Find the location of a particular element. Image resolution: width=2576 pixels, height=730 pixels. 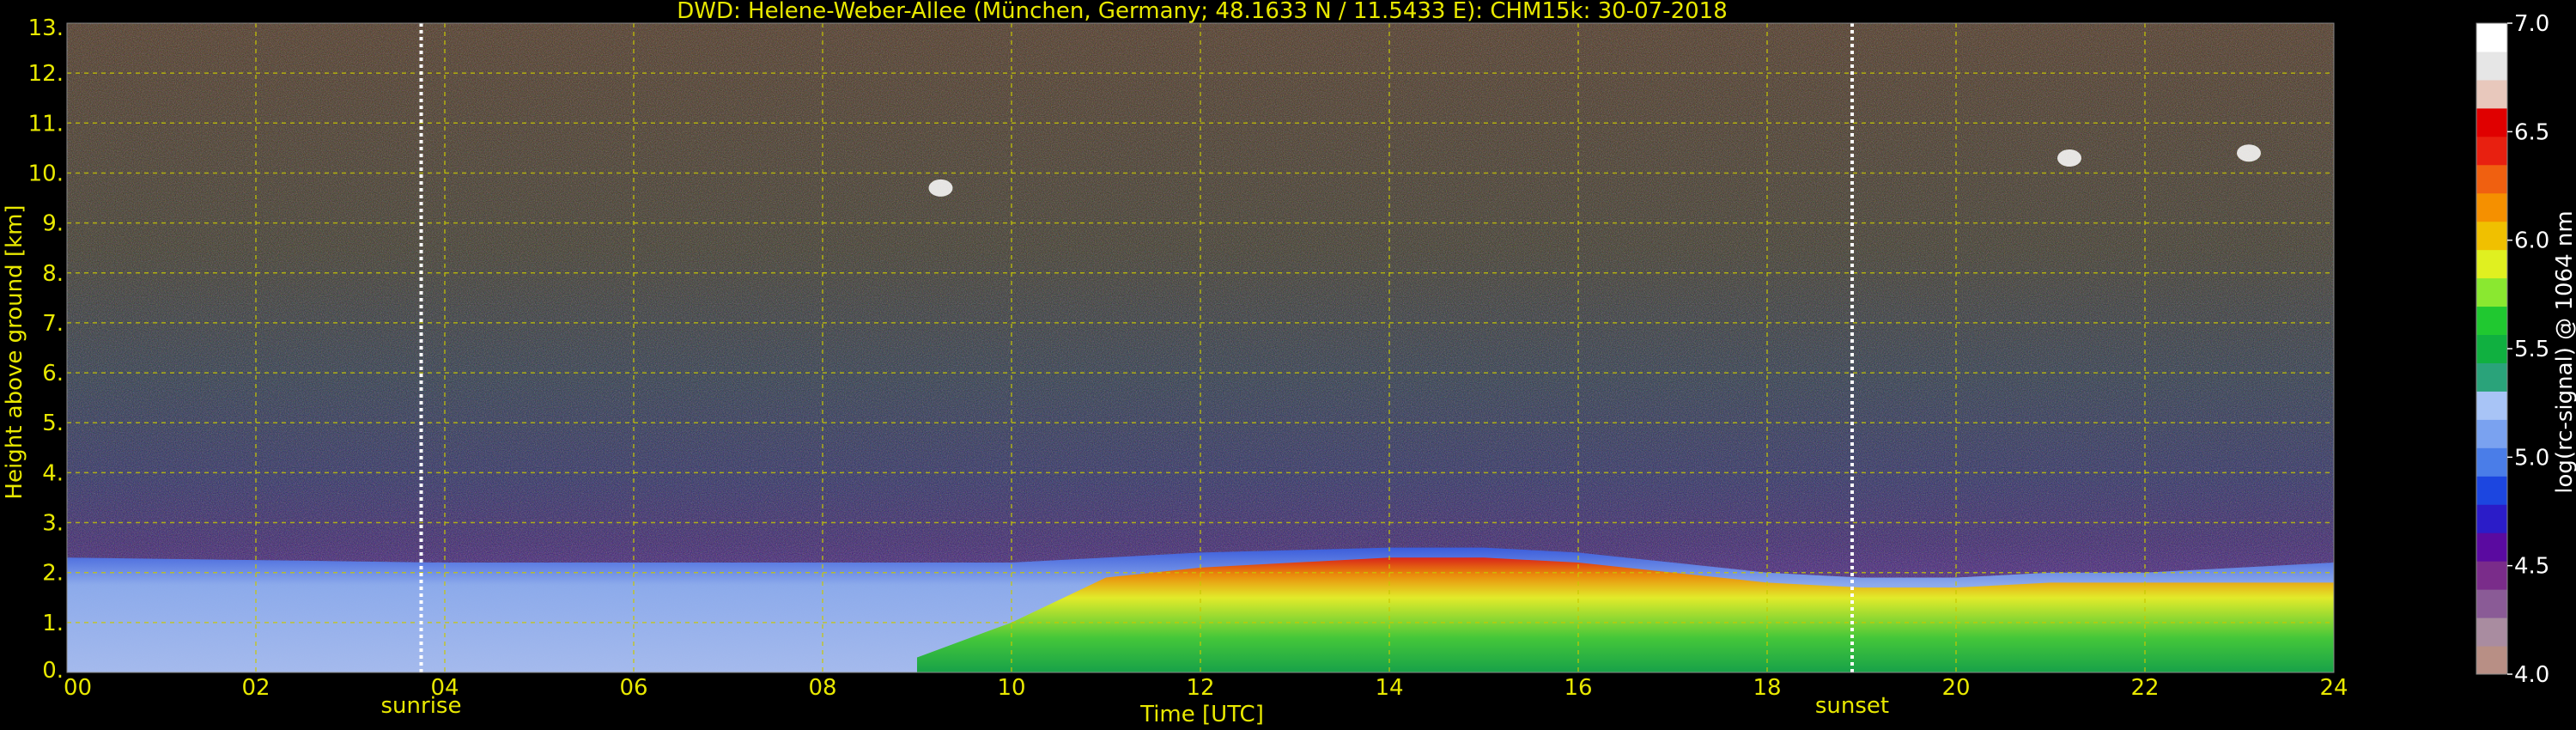

y-tick-label: 9. is located at coordinates (53, 224).